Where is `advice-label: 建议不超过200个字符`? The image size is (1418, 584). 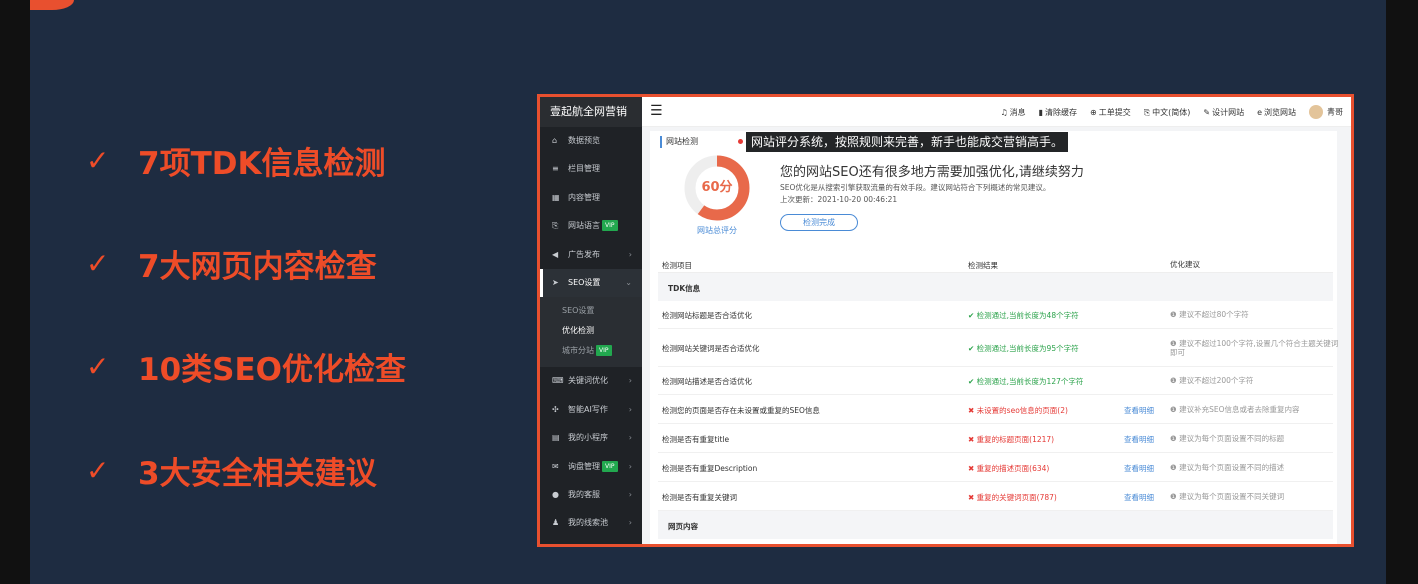 advice-label: 建议不超过200个字符 is located at coordinates (1216, 380).